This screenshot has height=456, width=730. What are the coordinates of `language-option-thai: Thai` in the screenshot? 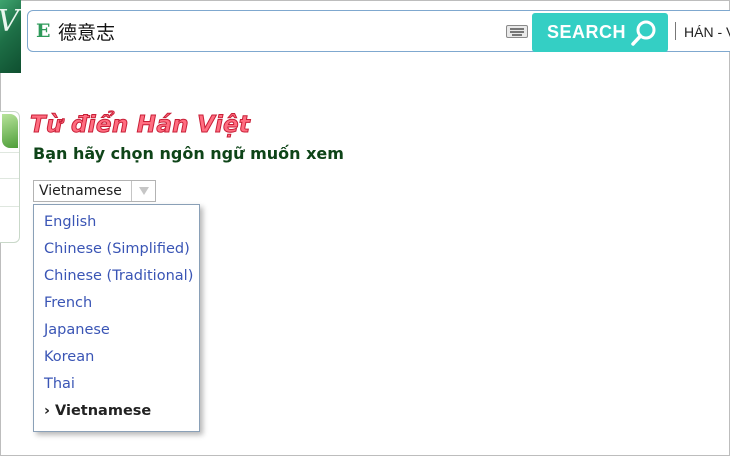 It's located at (116, 384).